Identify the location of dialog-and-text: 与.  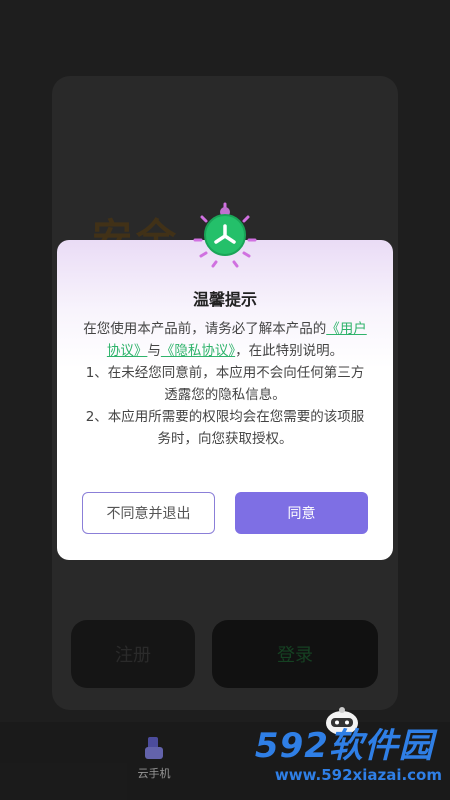
(154, 351).